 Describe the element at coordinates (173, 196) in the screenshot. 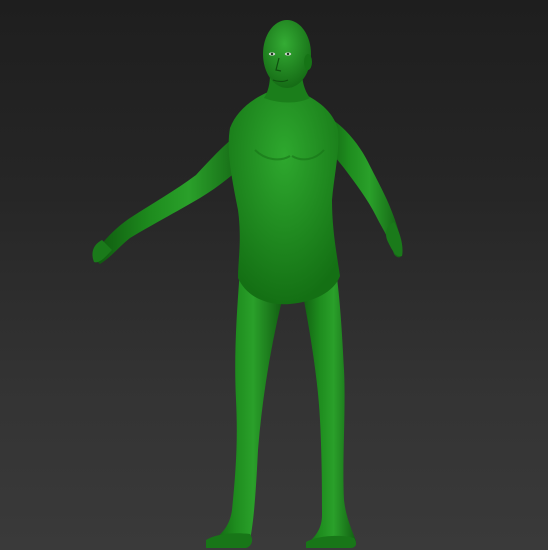

I see `arm-left` at that location.